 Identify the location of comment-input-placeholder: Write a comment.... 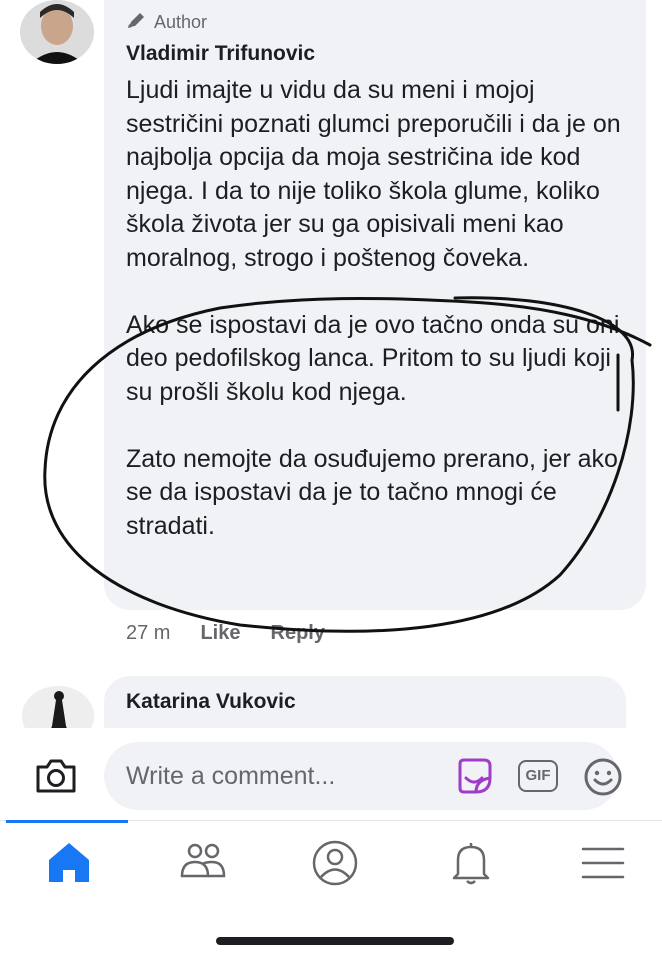
(231, 776).